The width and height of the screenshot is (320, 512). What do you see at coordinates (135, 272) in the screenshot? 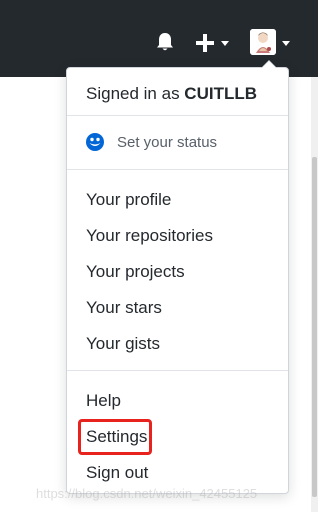
I see `menu-item-your-projects: Your projects` at bounding box center [135, 272].